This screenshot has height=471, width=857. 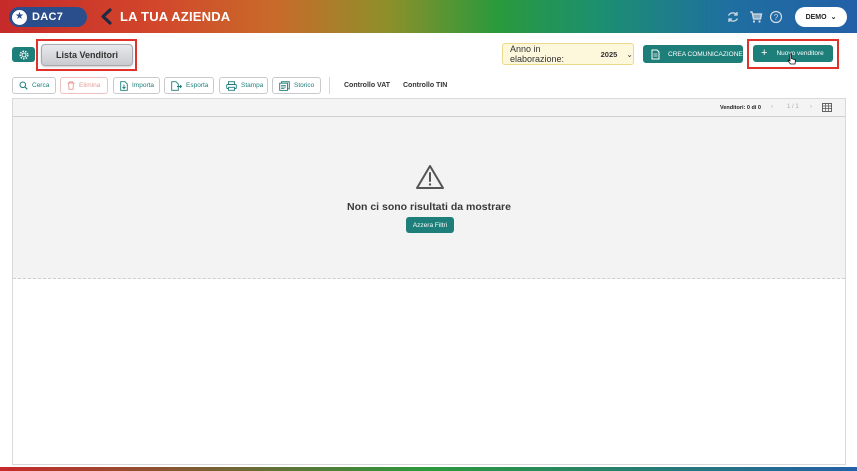 What do you see at coordinates (106, 16) in the screenshot?
I see `back-arrow-icon` at bounding box center [106, 16].